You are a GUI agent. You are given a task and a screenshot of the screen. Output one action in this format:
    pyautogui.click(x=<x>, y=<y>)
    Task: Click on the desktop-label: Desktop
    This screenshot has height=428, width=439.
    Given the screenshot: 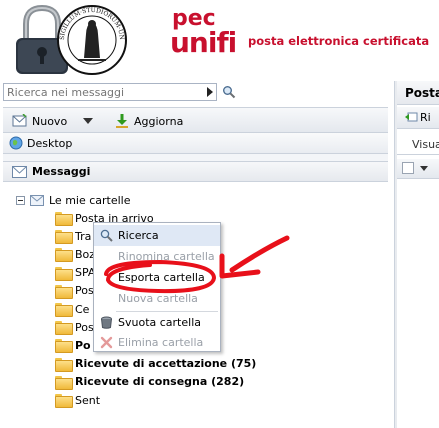 What is the action you would take?
    pyautogui.click(x=50, y=143)
    